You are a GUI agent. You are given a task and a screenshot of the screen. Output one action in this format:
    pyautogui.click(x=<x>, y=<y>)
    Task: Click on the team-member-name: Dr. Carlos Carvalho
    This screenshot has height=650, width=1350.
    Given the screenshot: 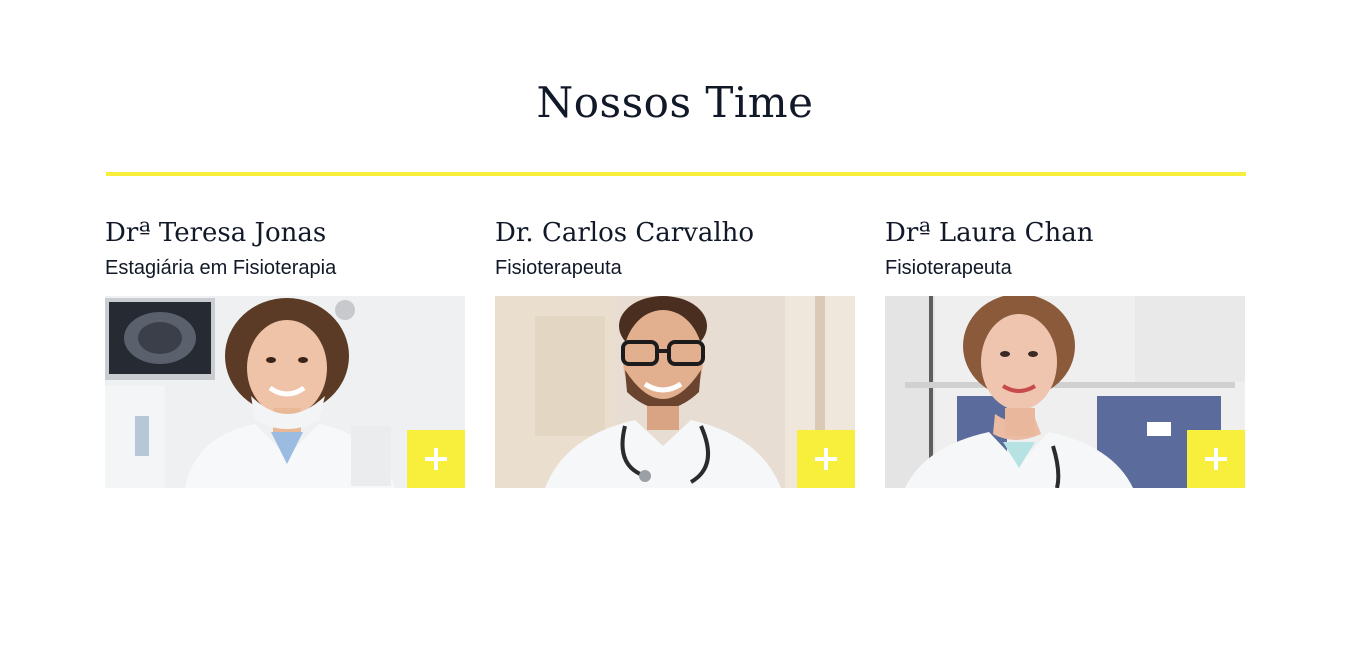 What is the action you would take?
    pyautogui.click(x=625, y=233)
    